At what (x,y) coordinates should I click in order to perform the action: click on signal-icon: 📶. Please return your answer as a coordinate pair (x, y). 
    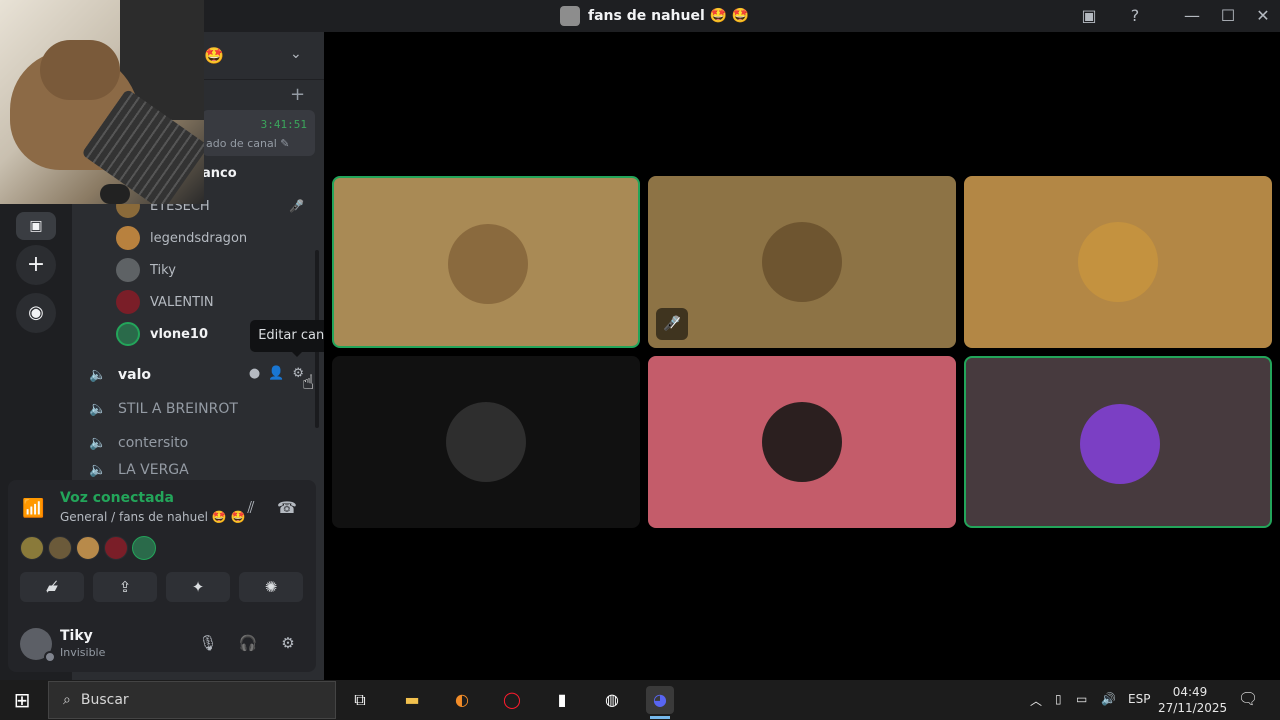
    Looking at the image, I should click on (33, 508).